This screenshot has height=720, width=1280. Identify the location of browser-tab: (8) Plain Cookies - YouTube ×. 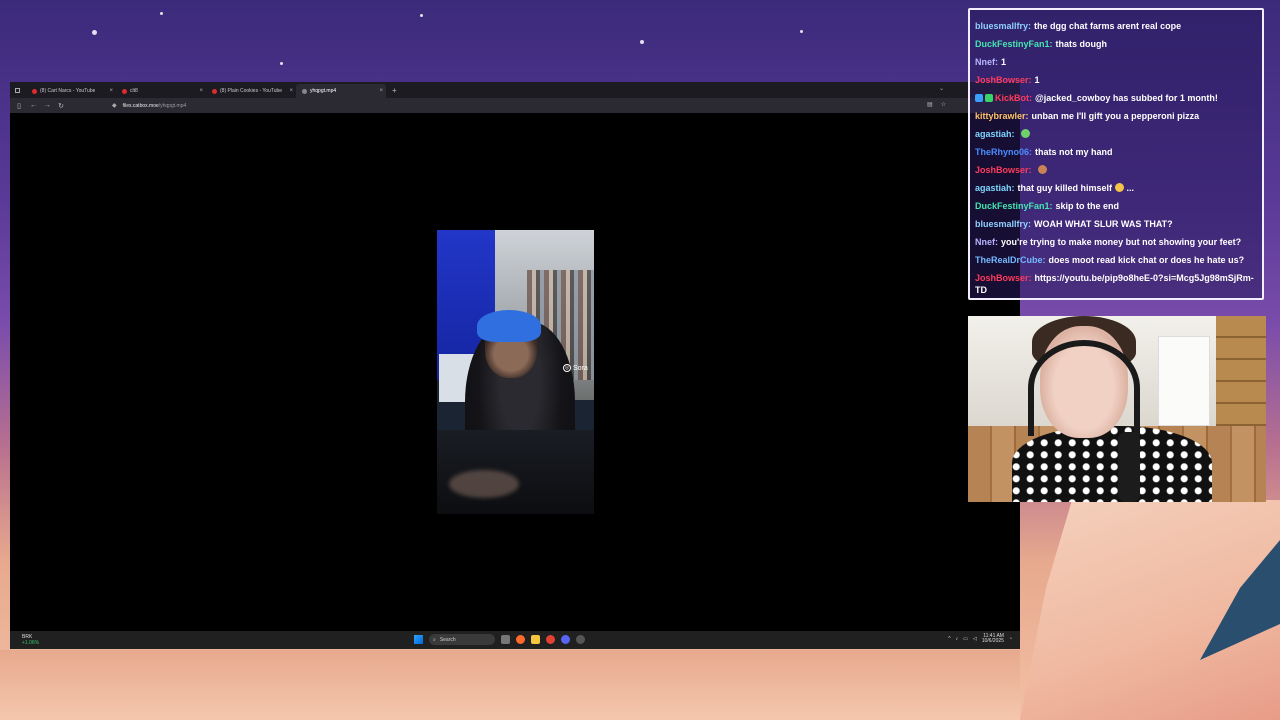
(251, 91).